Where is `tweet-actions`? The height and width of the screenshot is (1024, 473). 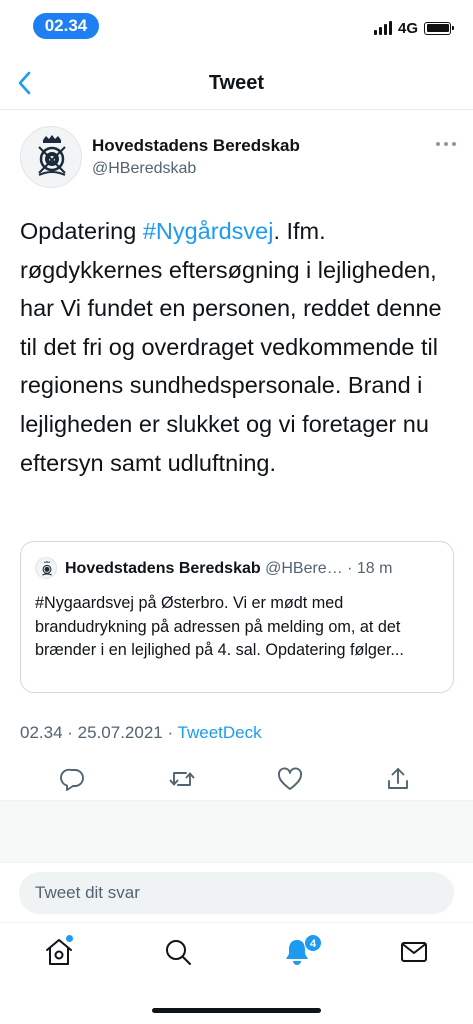 tweet-actions is located at coordinates (236, 780).